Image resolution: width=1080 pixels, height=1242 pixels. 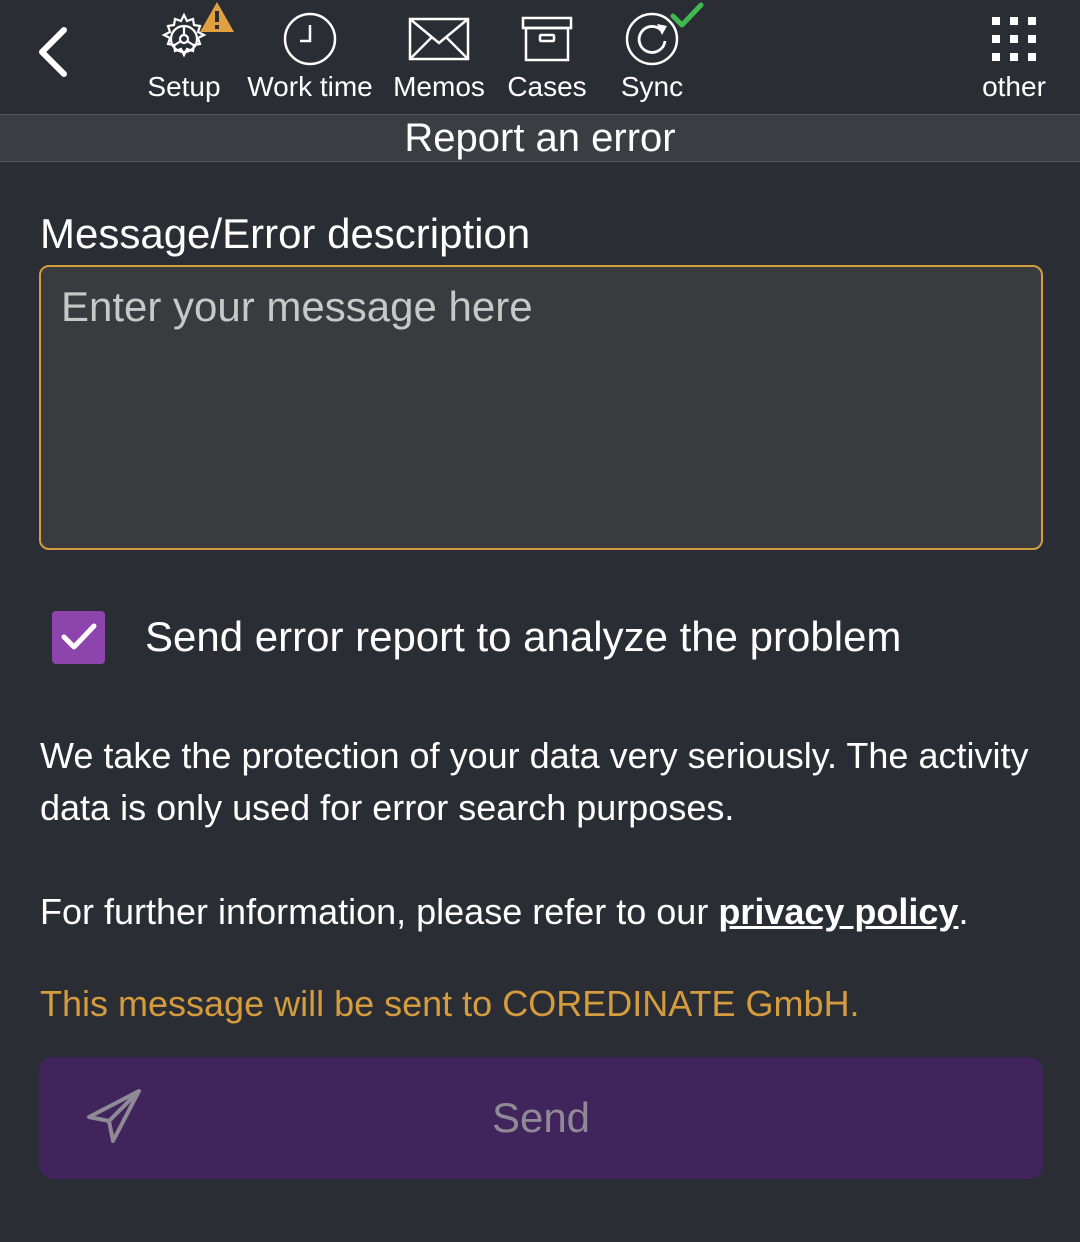 I want to click on nav-work-time-label: Work time, so click(x=310, y=86).